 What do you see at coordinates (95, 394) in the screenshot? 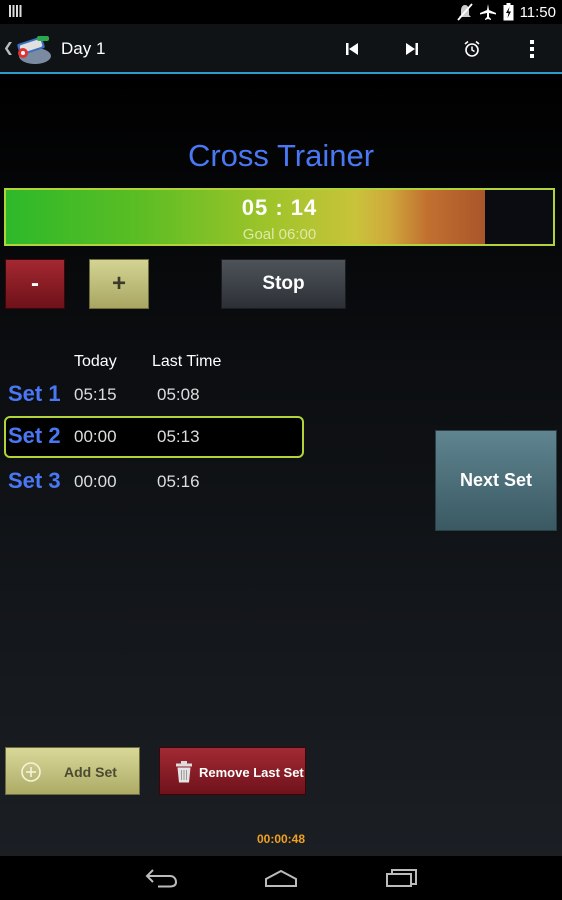
I see `set-today-time: 05:15` at bounding box center [95, 394].